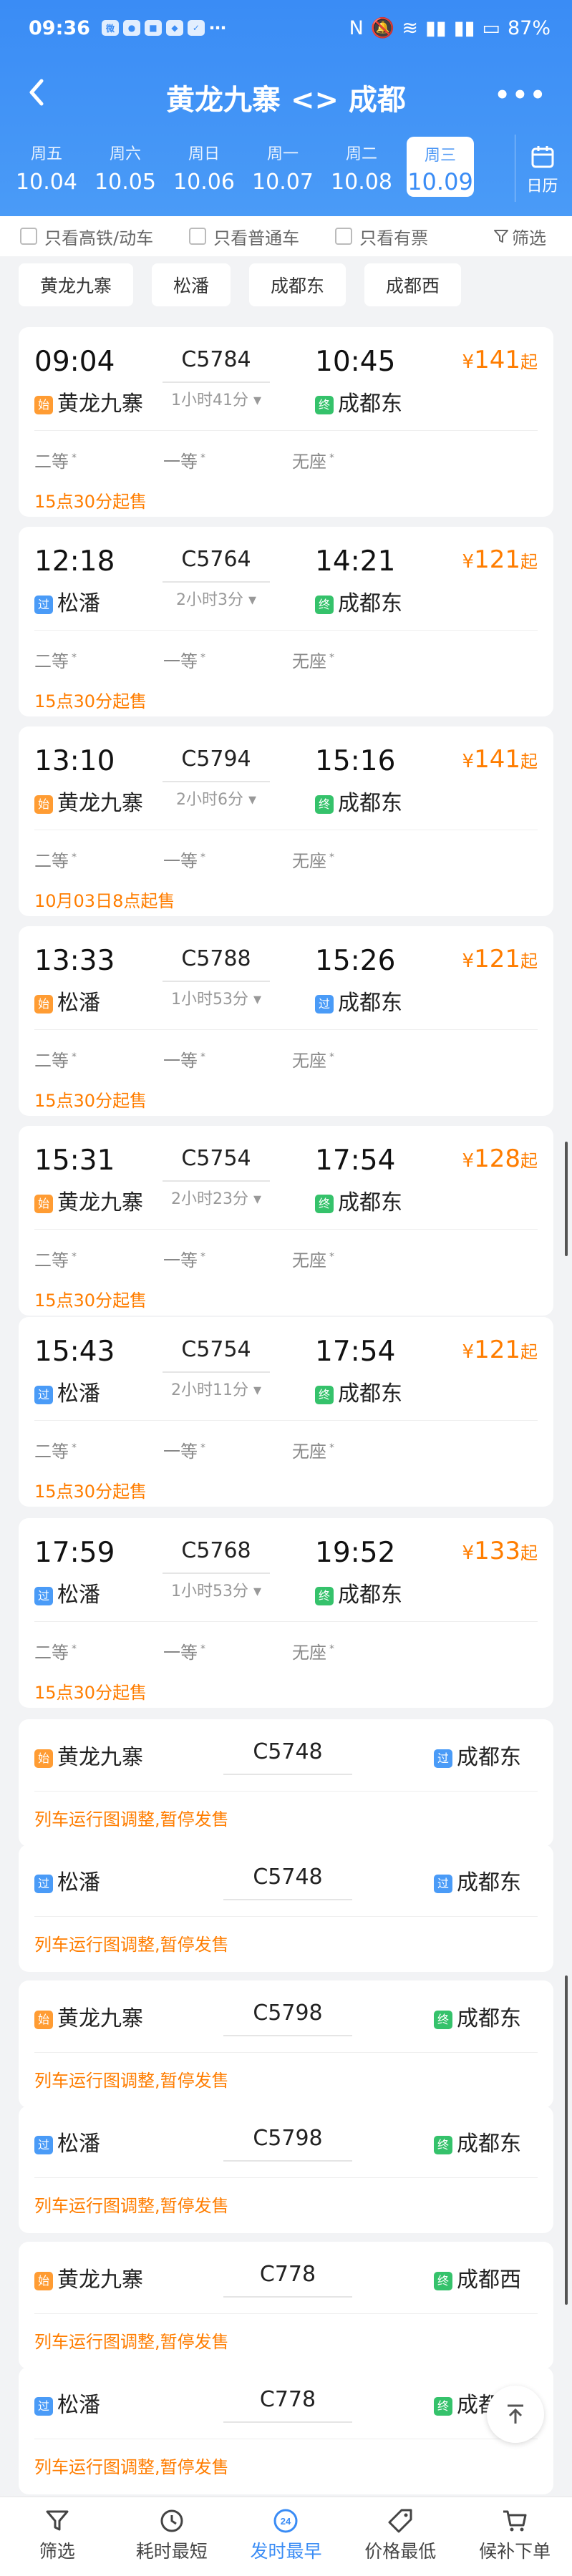 The height and width of the screenshot is (2576, 572). What do you see at coordinates (286, 2044) in the screenshot?
I see `suspended-train-card: 始黄龙九寨 C5798 终成都东 列车运行图调整,暂停发售` at bounding box center [286, 2044].